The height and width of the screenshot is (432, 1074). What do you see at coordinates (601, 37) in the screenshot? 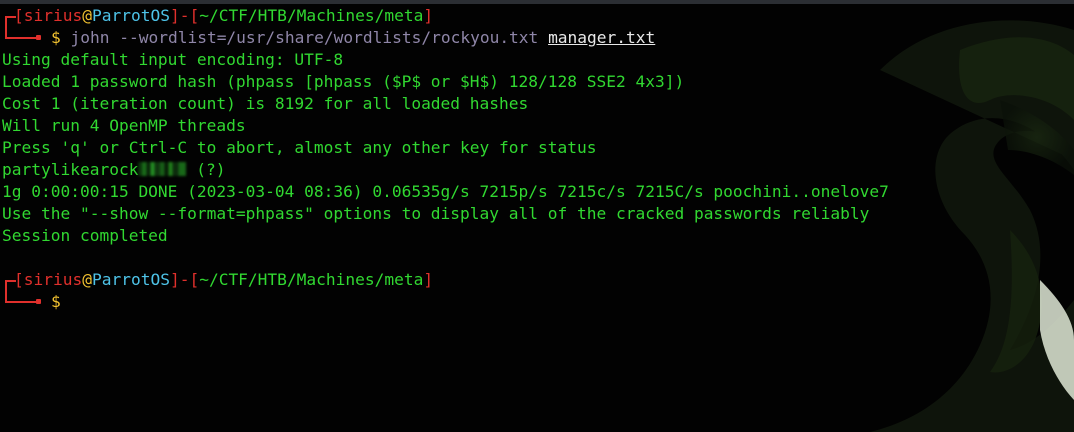
I see `command-file: manager.txt` at bounding box center [601, 37].